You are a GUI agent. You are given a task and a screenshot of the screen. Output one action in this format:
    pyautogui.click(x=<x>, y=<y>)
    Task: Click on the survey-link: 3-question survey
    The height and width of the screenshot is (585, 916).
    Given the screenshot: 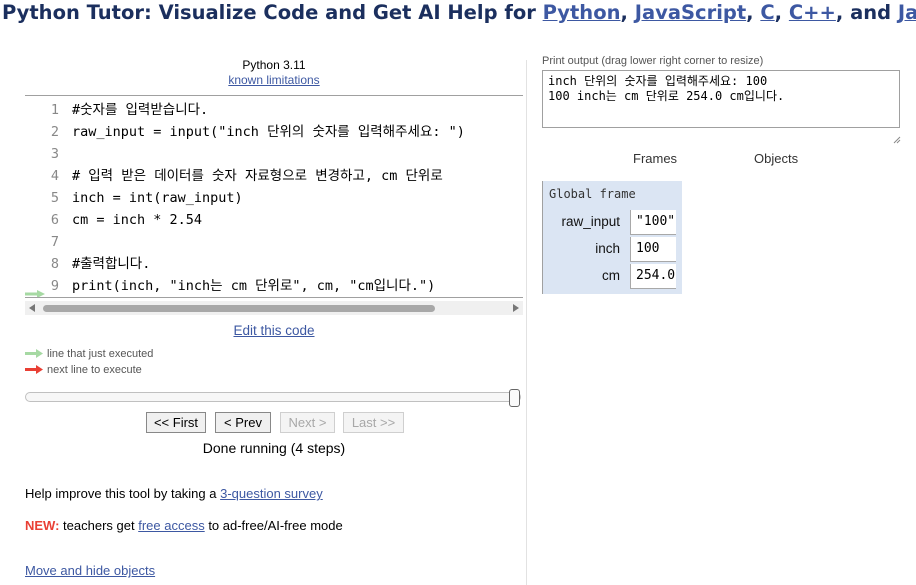 What is the action you would take?
    pyautogui.click(x=271, y=493)
    